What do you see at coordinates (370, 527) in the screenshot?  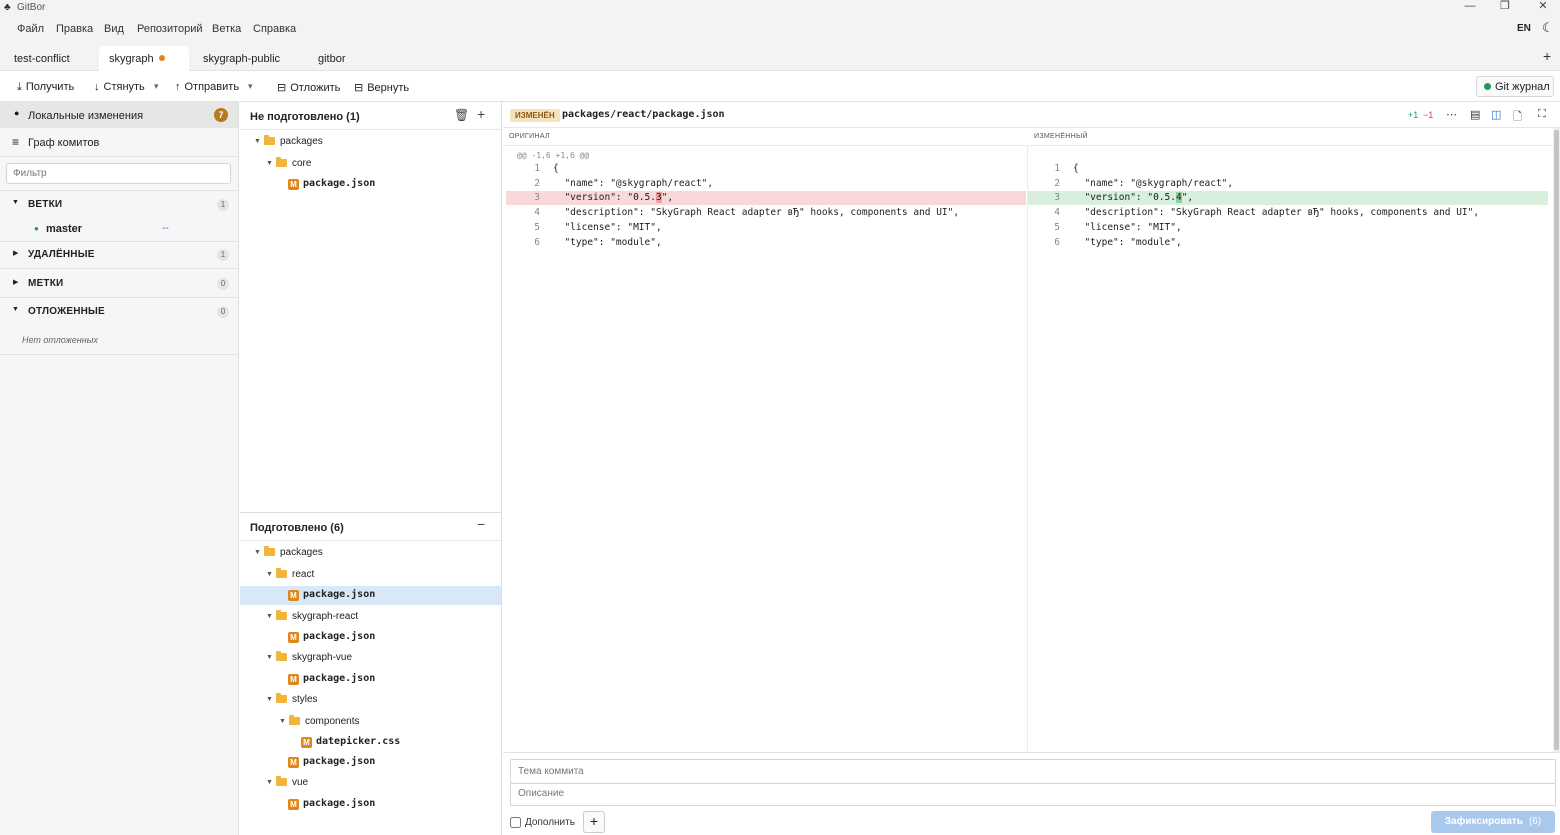 I see `staged-header: Подготовлено (6) −` at bounding box center [370, 527].